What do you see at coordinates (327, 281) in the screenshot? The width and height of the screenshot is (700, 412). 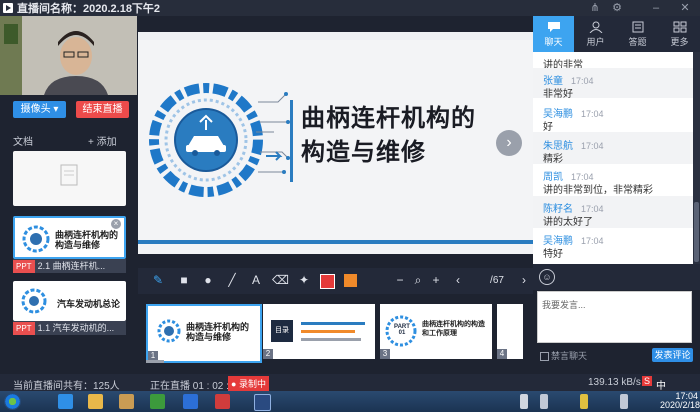 I see `color-red-swatch` at bounding box center [327, 281].